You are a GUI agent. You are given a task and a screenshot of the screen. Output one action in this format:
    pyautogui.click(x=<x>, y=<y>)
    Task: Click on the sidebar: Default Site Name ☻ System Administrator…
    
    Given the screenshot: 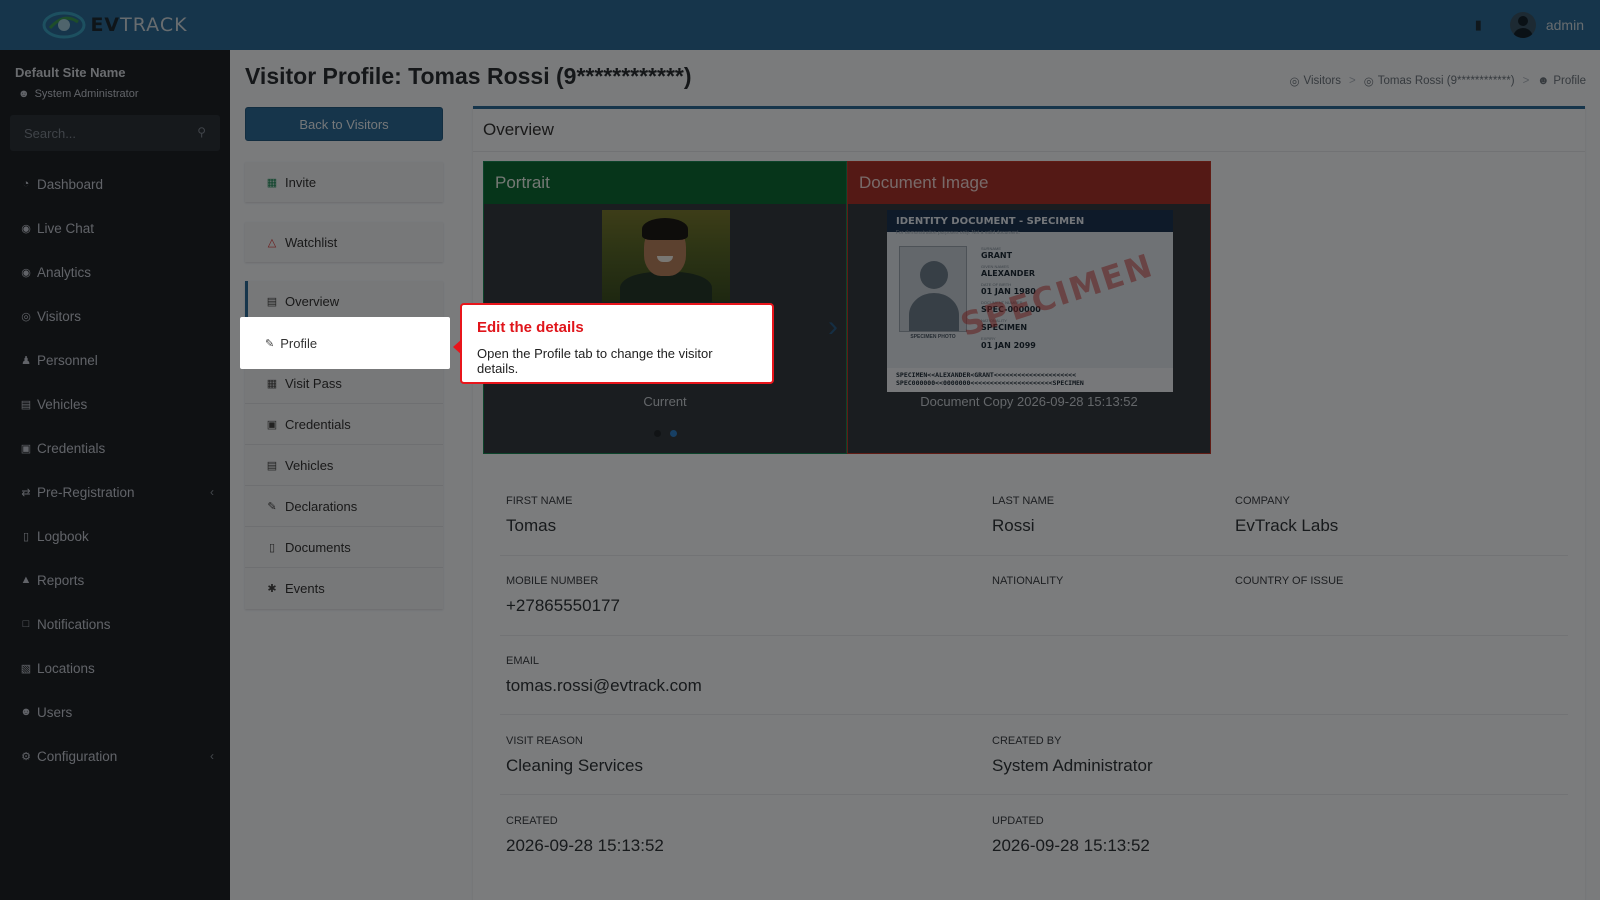 What is the action you would take?
    pyautogui.click(x=115, y=475)
    